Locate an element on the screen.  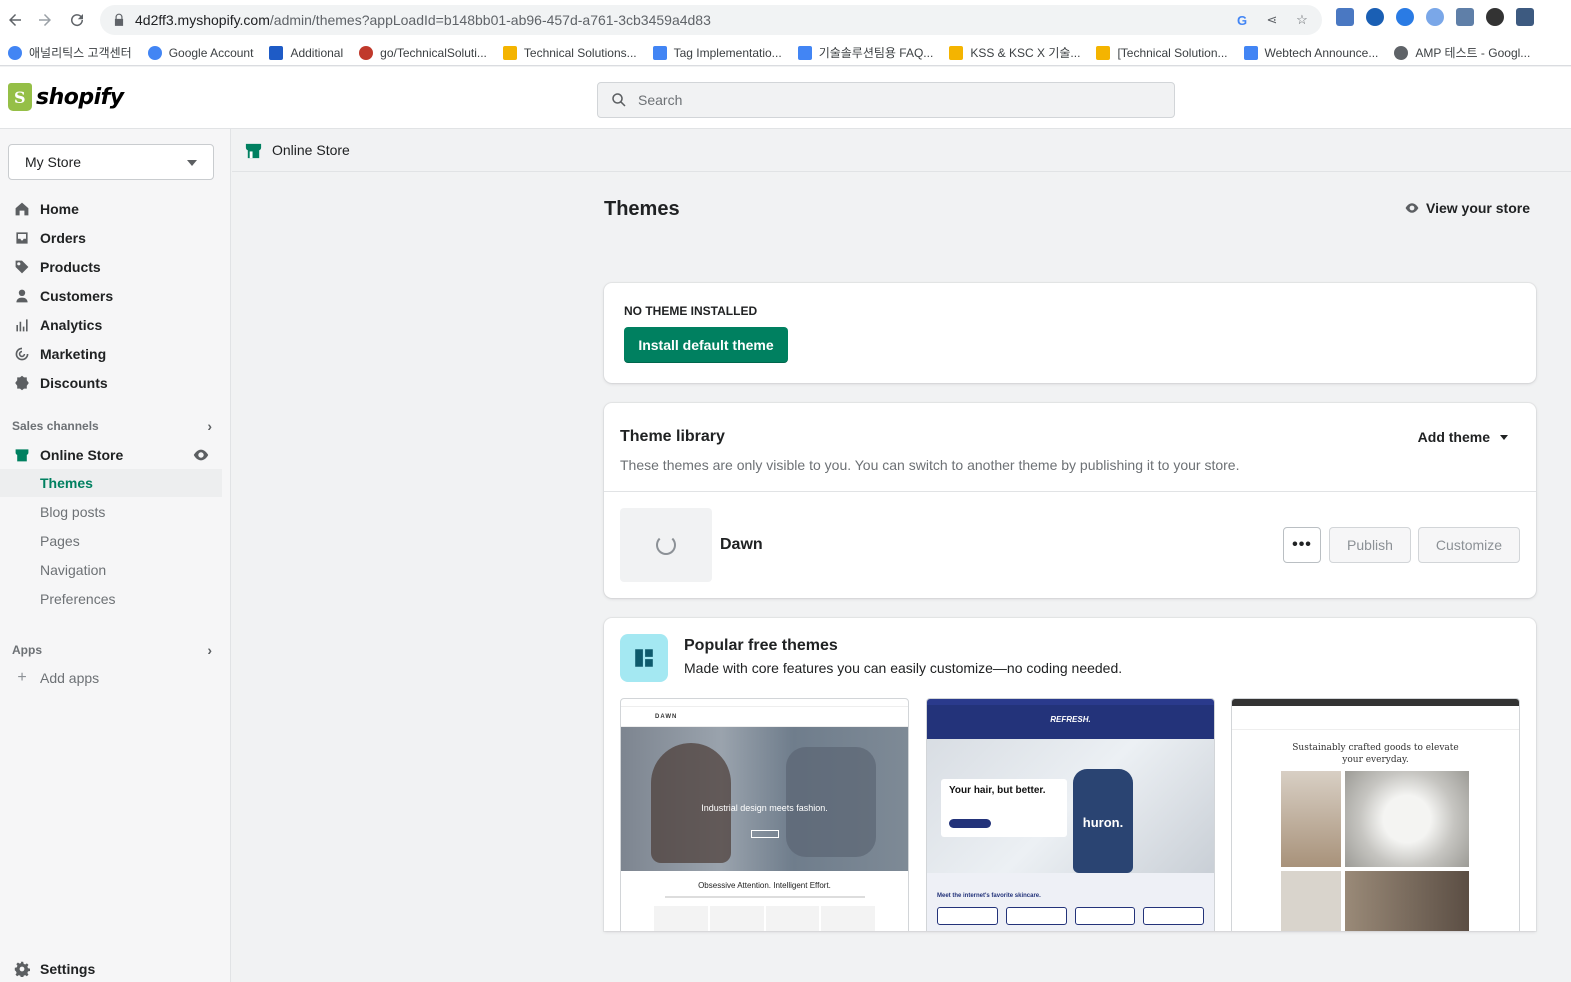
discount-icon is located at coordinates (22, 383).